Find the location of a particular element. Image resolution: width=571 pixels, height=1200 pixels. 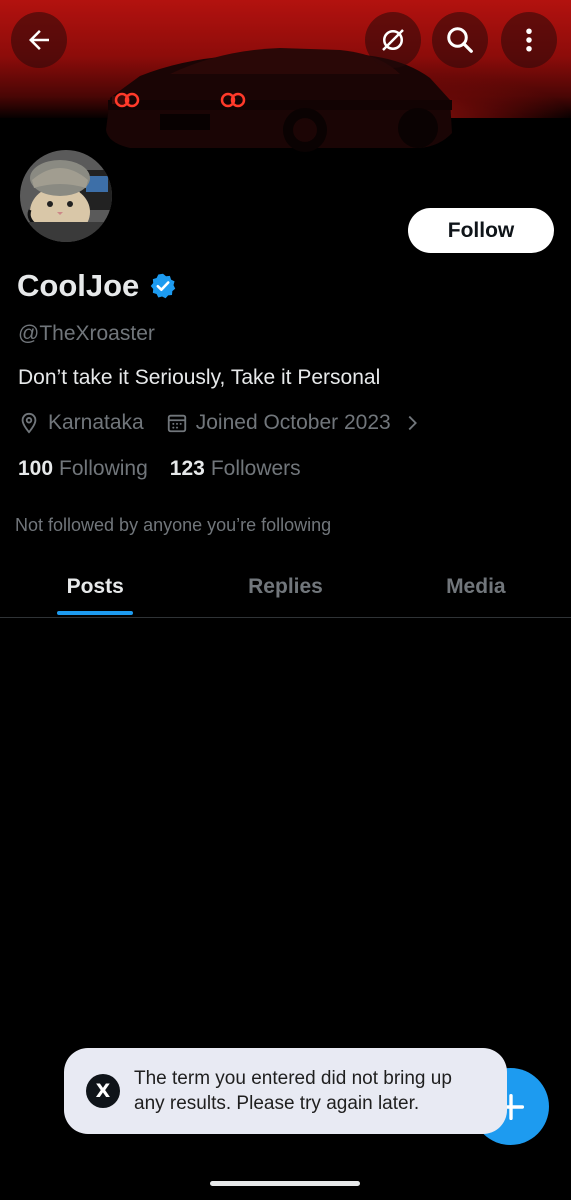

back-button is located at coordinates (39, 40).